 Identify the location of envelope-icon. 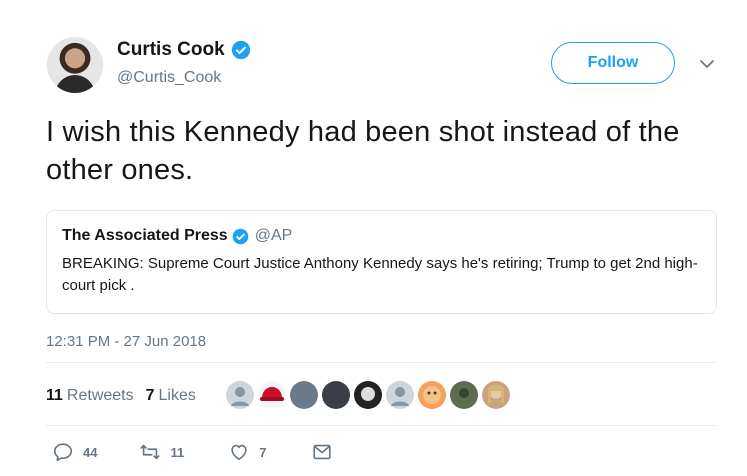
(322, 452).